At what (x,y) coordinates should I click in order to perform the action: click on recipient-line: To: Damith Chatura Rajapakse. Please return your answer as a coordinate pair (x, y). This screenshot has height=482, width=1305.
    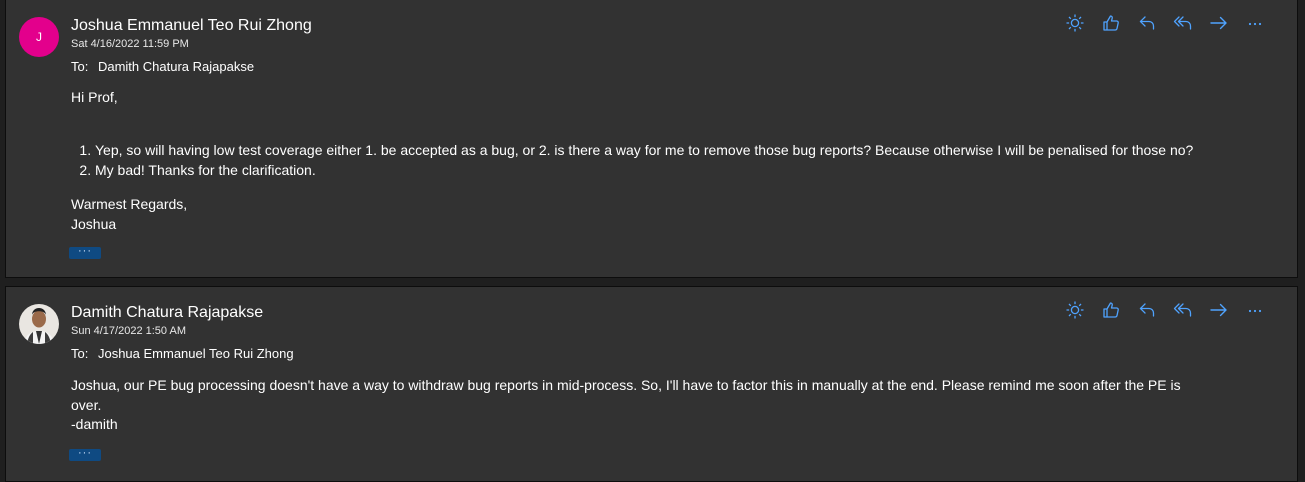
    Looking at the image, I should click on (162, 66).